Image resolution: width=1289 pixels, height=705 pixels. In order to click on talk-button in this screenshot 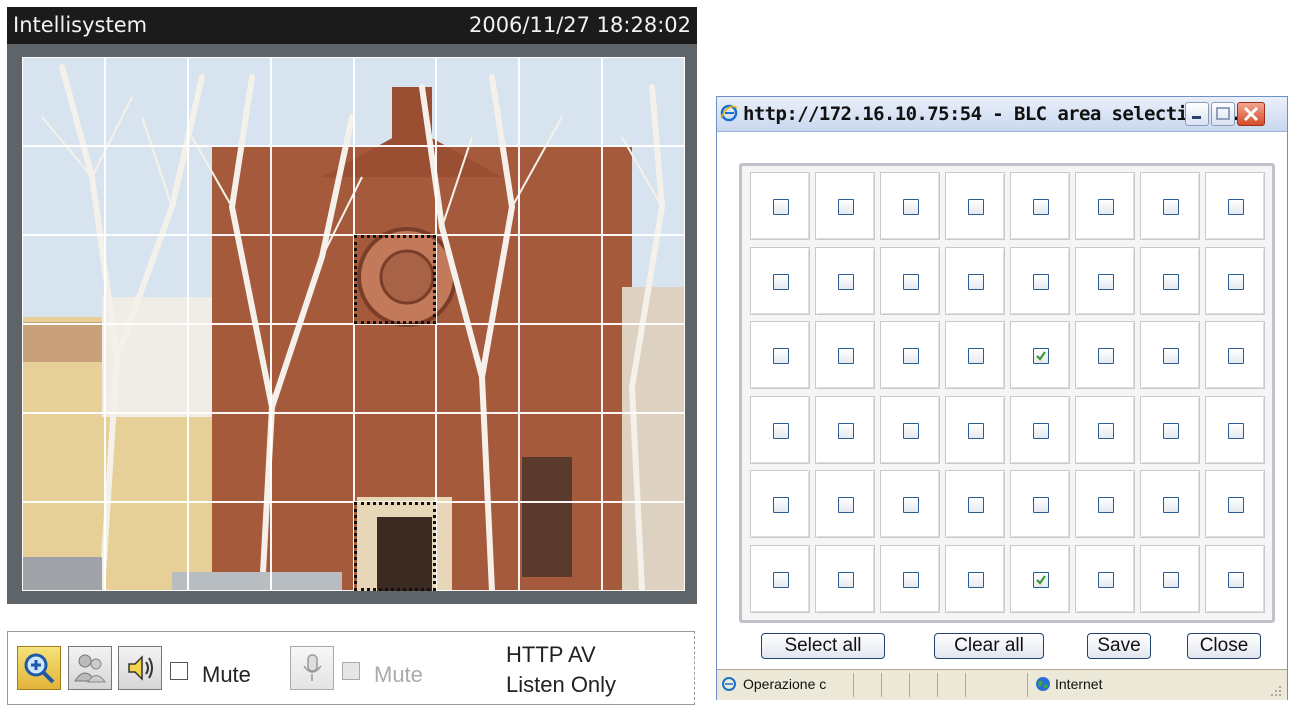, I will do `click(312, 668)`.